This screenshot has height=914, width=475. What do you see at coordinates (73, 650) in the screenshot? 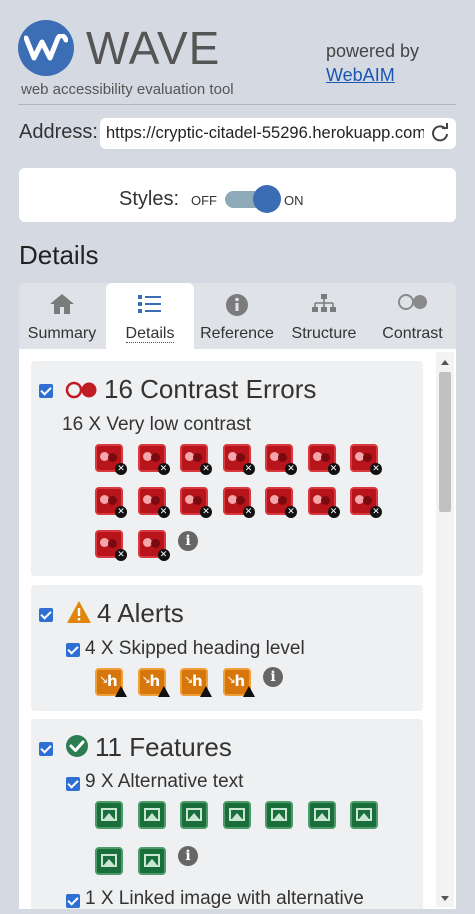
I see `skipped-heading-checkbox` at bounding box center [73, 650].